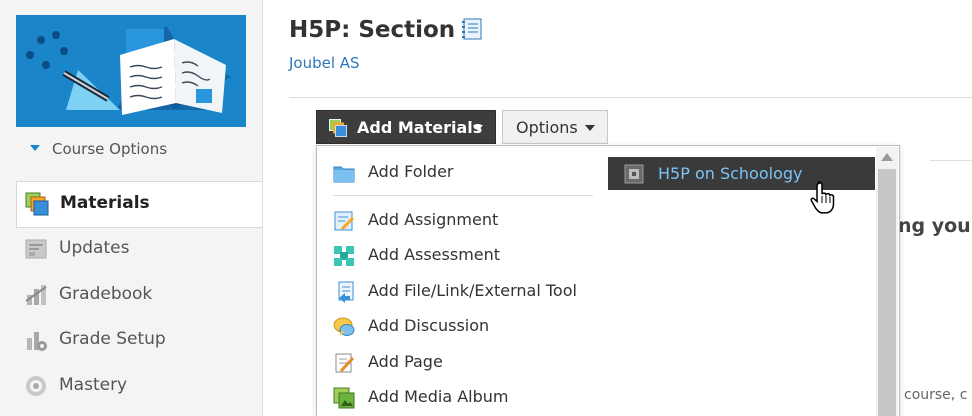 The width and height of the screenshot is (972, 416). What do you see at coordinates (36, 386) in the screenshot?
I see `mastery-icon` at bounding box center [36, 386].